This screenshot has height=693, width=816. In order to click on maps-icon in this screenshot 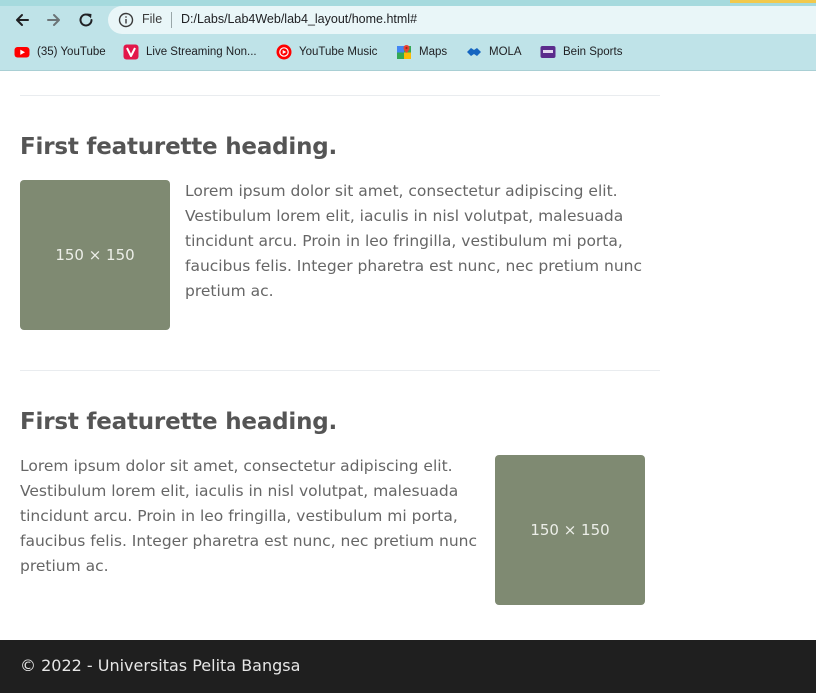, I will do `click(404, 52)`.